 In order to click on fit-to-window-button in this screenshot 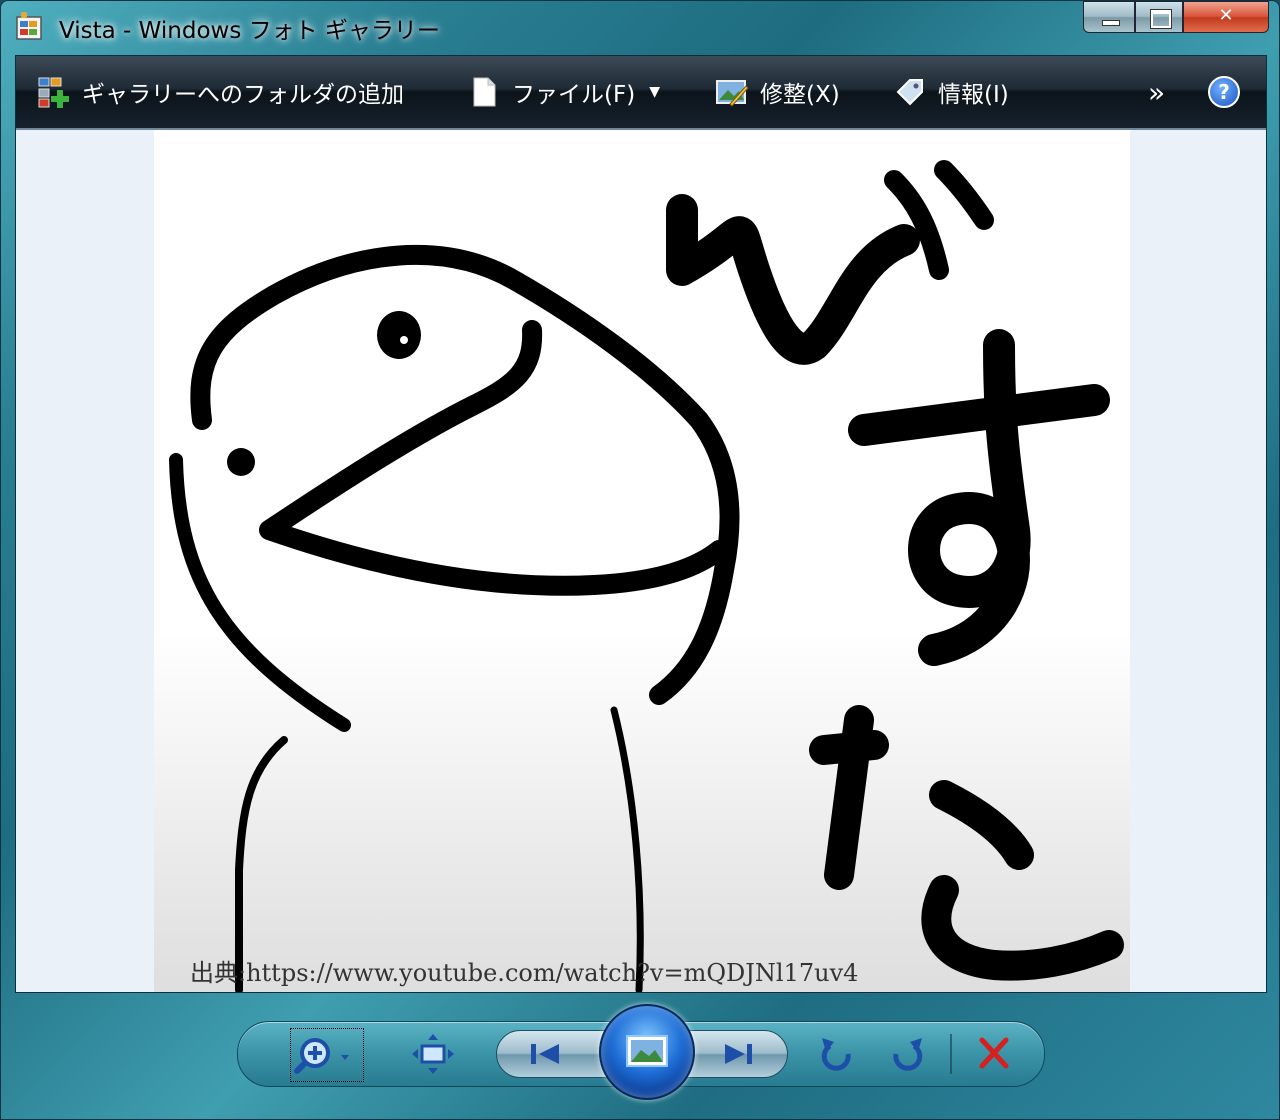, I will do `click(433, 1054)`.